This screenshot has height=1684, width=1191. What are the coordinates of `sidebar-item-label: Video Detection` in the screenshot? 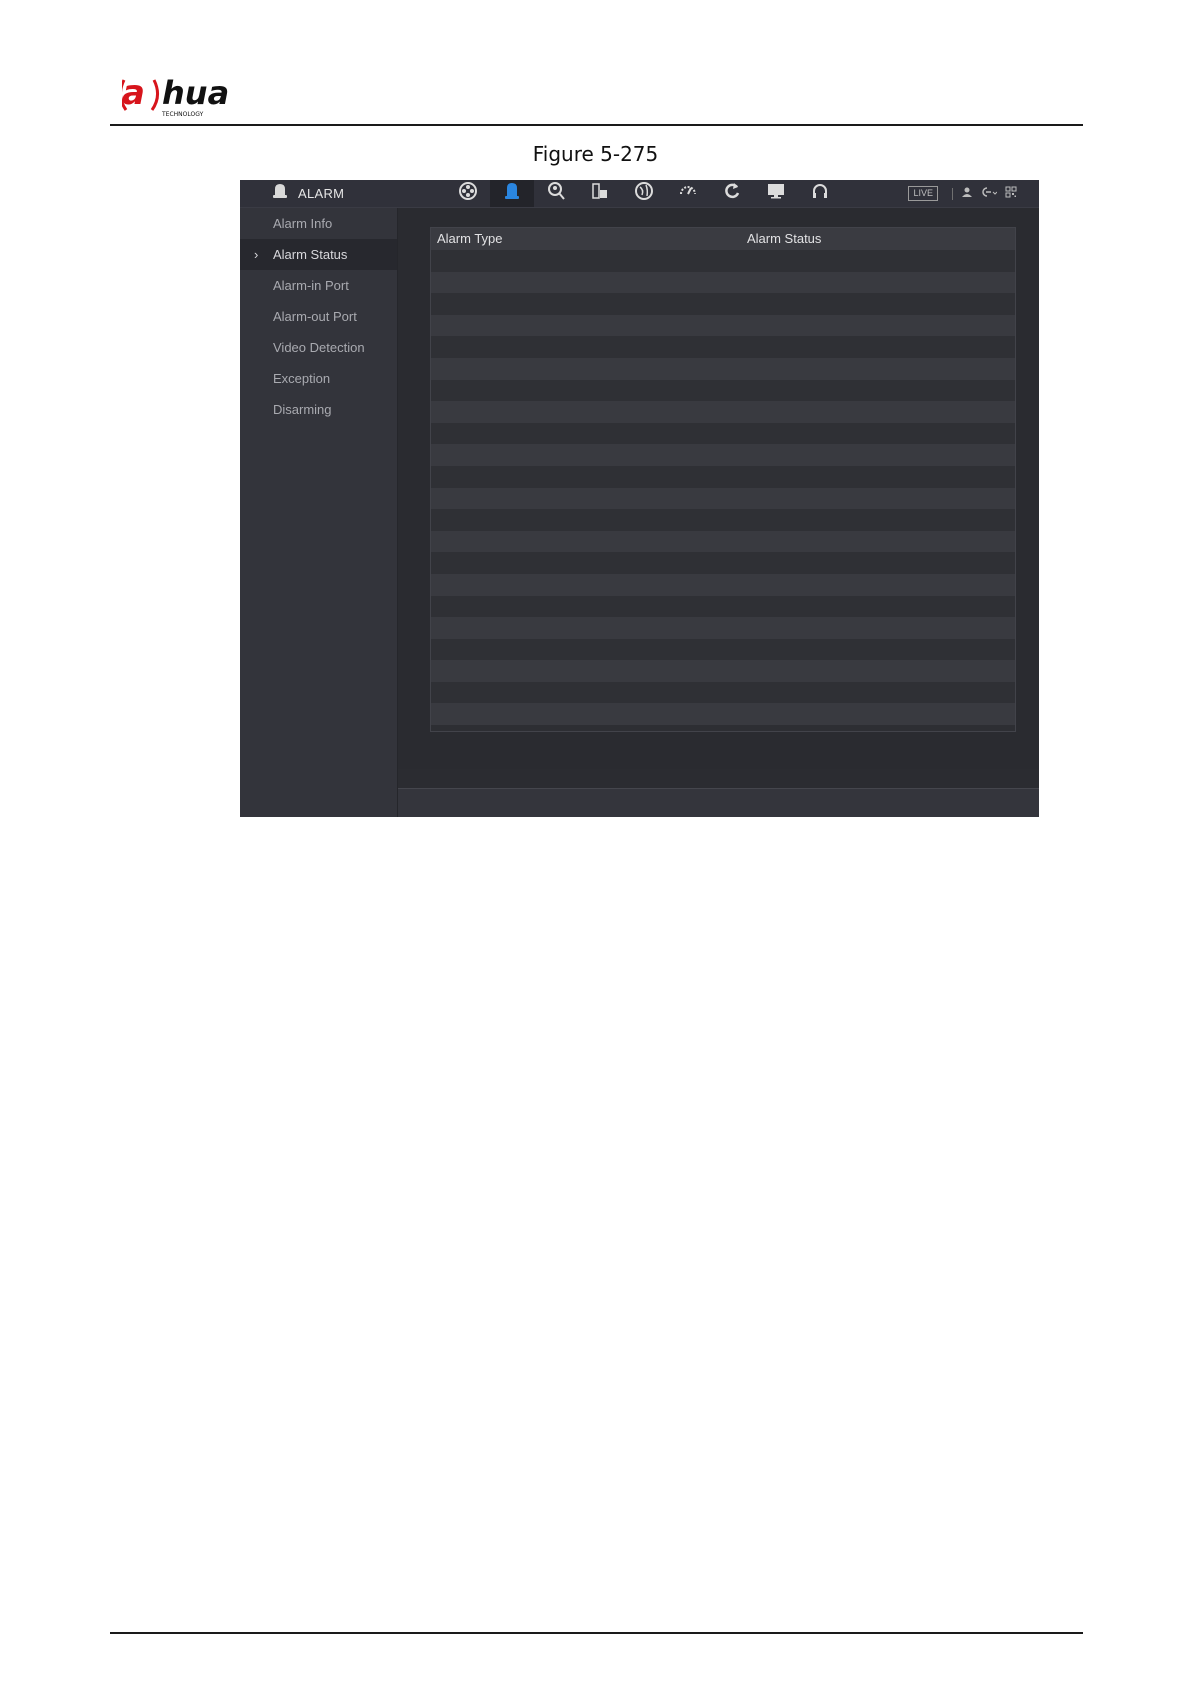 It's located at (319, 347).